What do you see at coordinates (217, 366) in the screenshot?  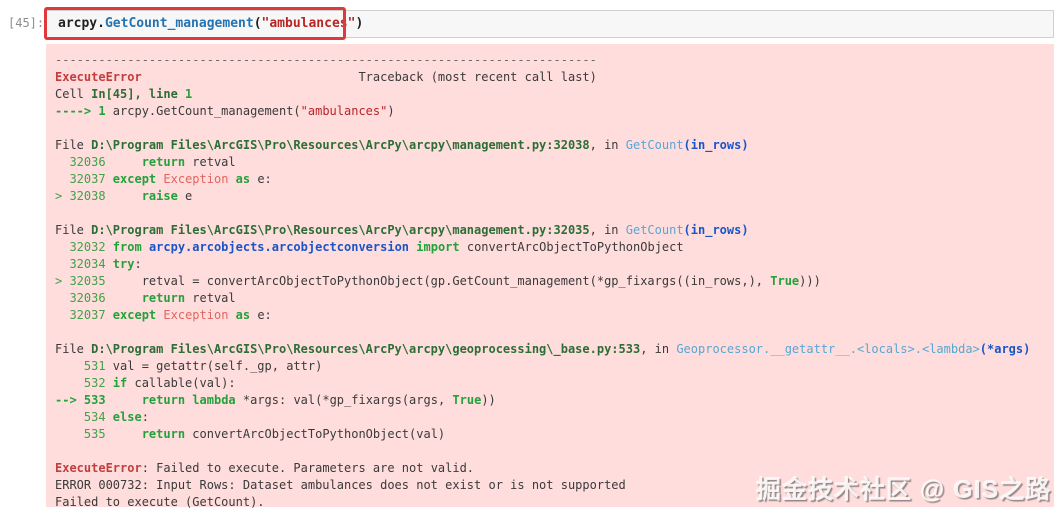 I see `code-token: val = getattr(self._gp, attr)` at bounding box center [217, 366].